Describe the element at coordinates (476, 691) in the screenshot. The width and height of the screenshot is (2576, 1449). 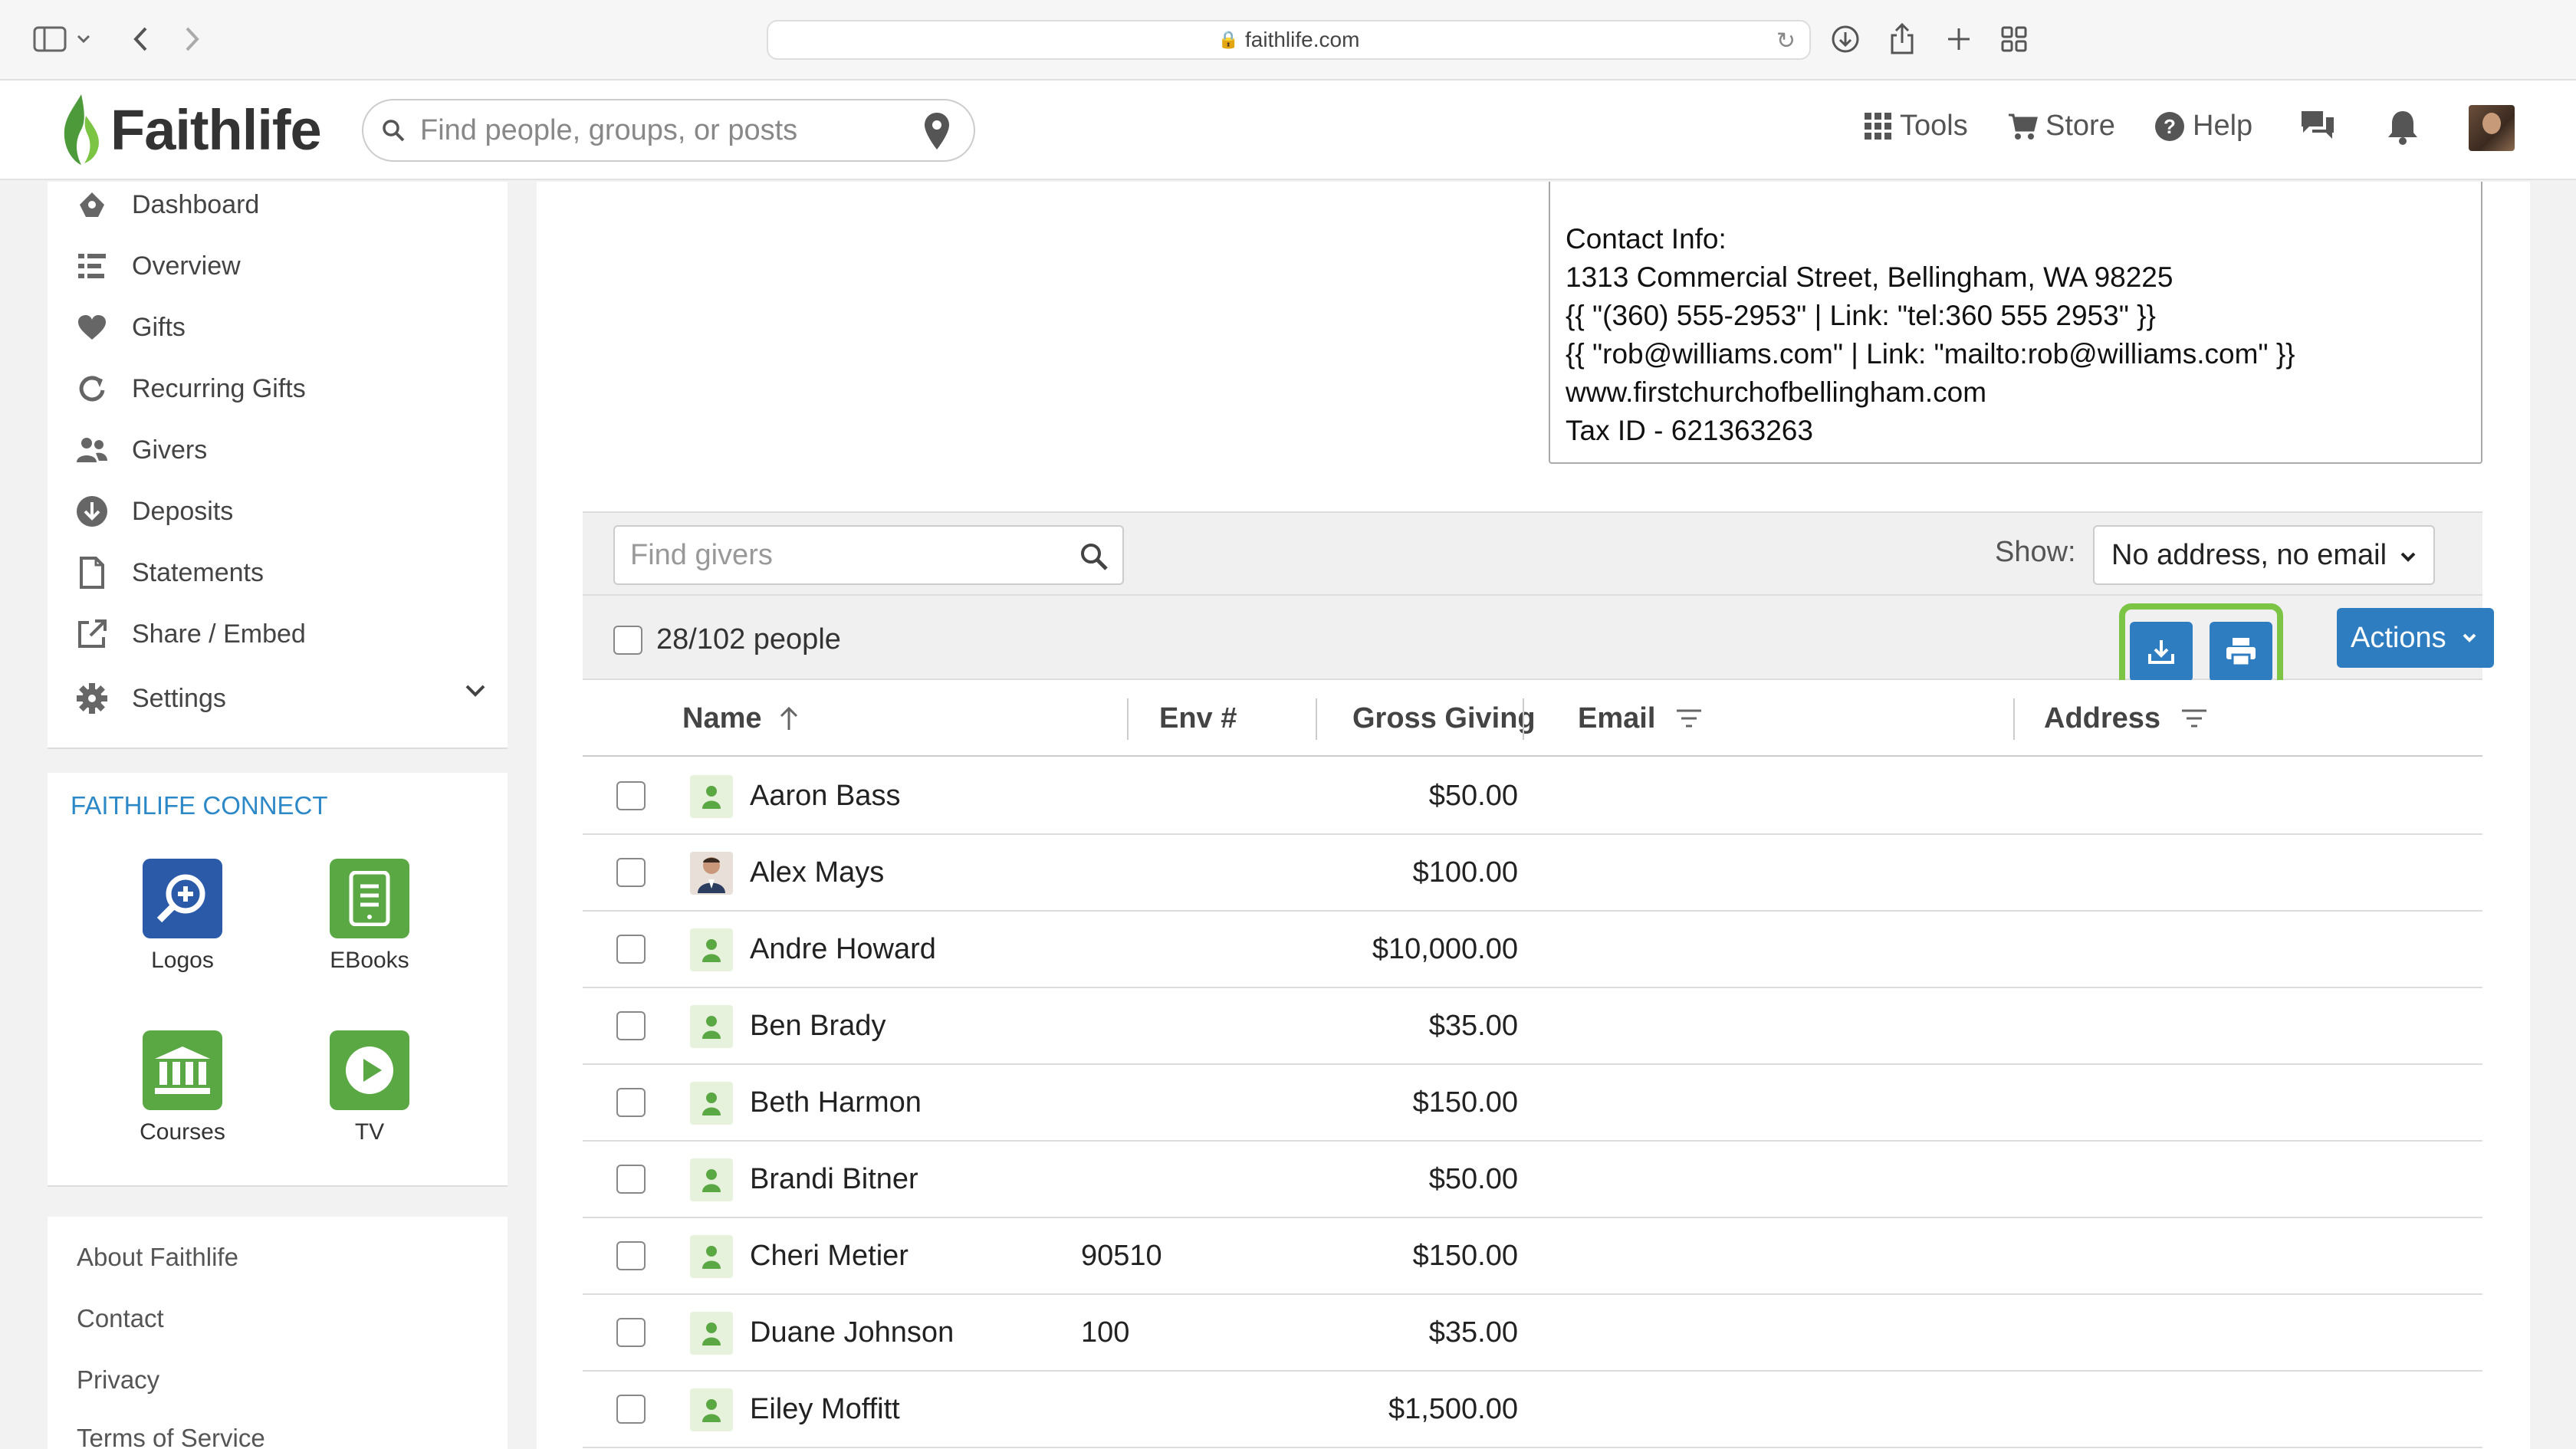
I see `chevron-down-icon` at that location.